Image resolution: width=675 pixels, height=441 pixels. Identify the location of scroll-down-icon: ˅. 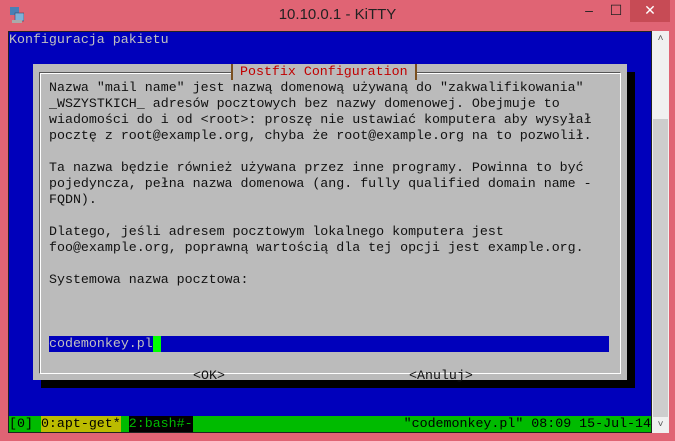
(660, 424).